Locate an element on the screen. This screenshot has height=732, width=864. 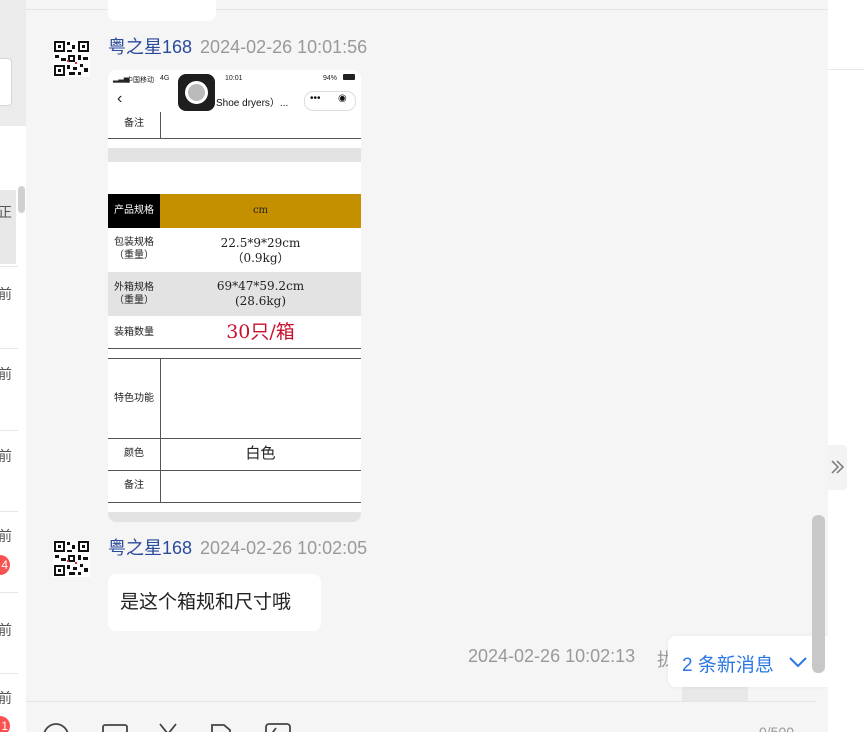
status-time: 10:01 is located at coordinates (234, 78).